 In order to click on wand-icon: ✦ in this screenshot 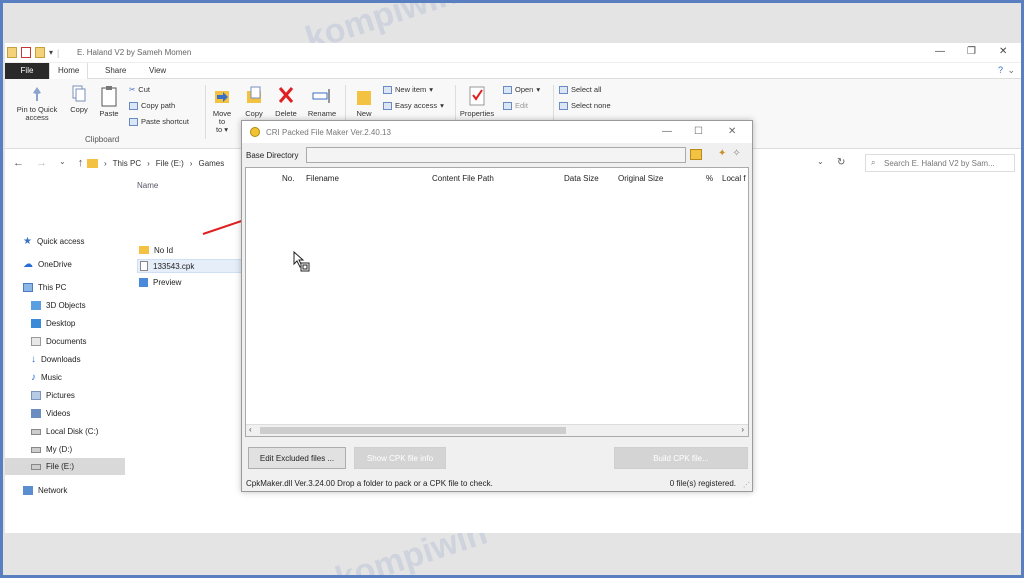, I will do `click(722, 153)`.